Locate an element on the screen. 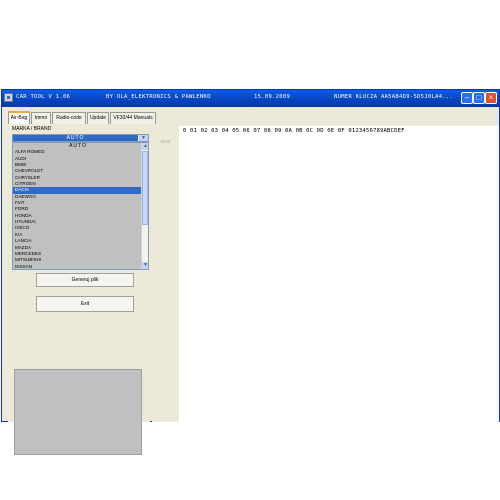 Image resolution: width=500 pixels, height=500 pixels. exit-button: Exit is located at coordinates (85, 304).